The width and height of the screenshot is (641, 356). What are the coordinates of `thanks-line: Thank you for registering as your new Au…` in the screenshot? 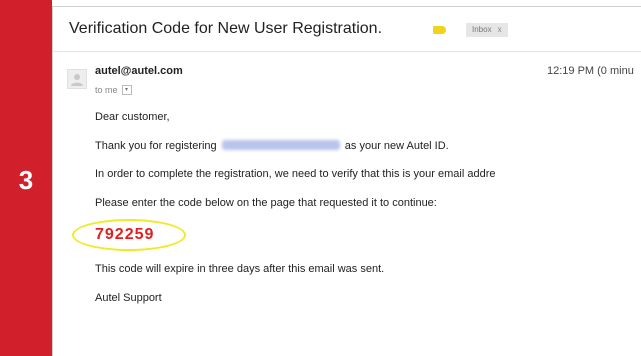 It's located at (272, 146).